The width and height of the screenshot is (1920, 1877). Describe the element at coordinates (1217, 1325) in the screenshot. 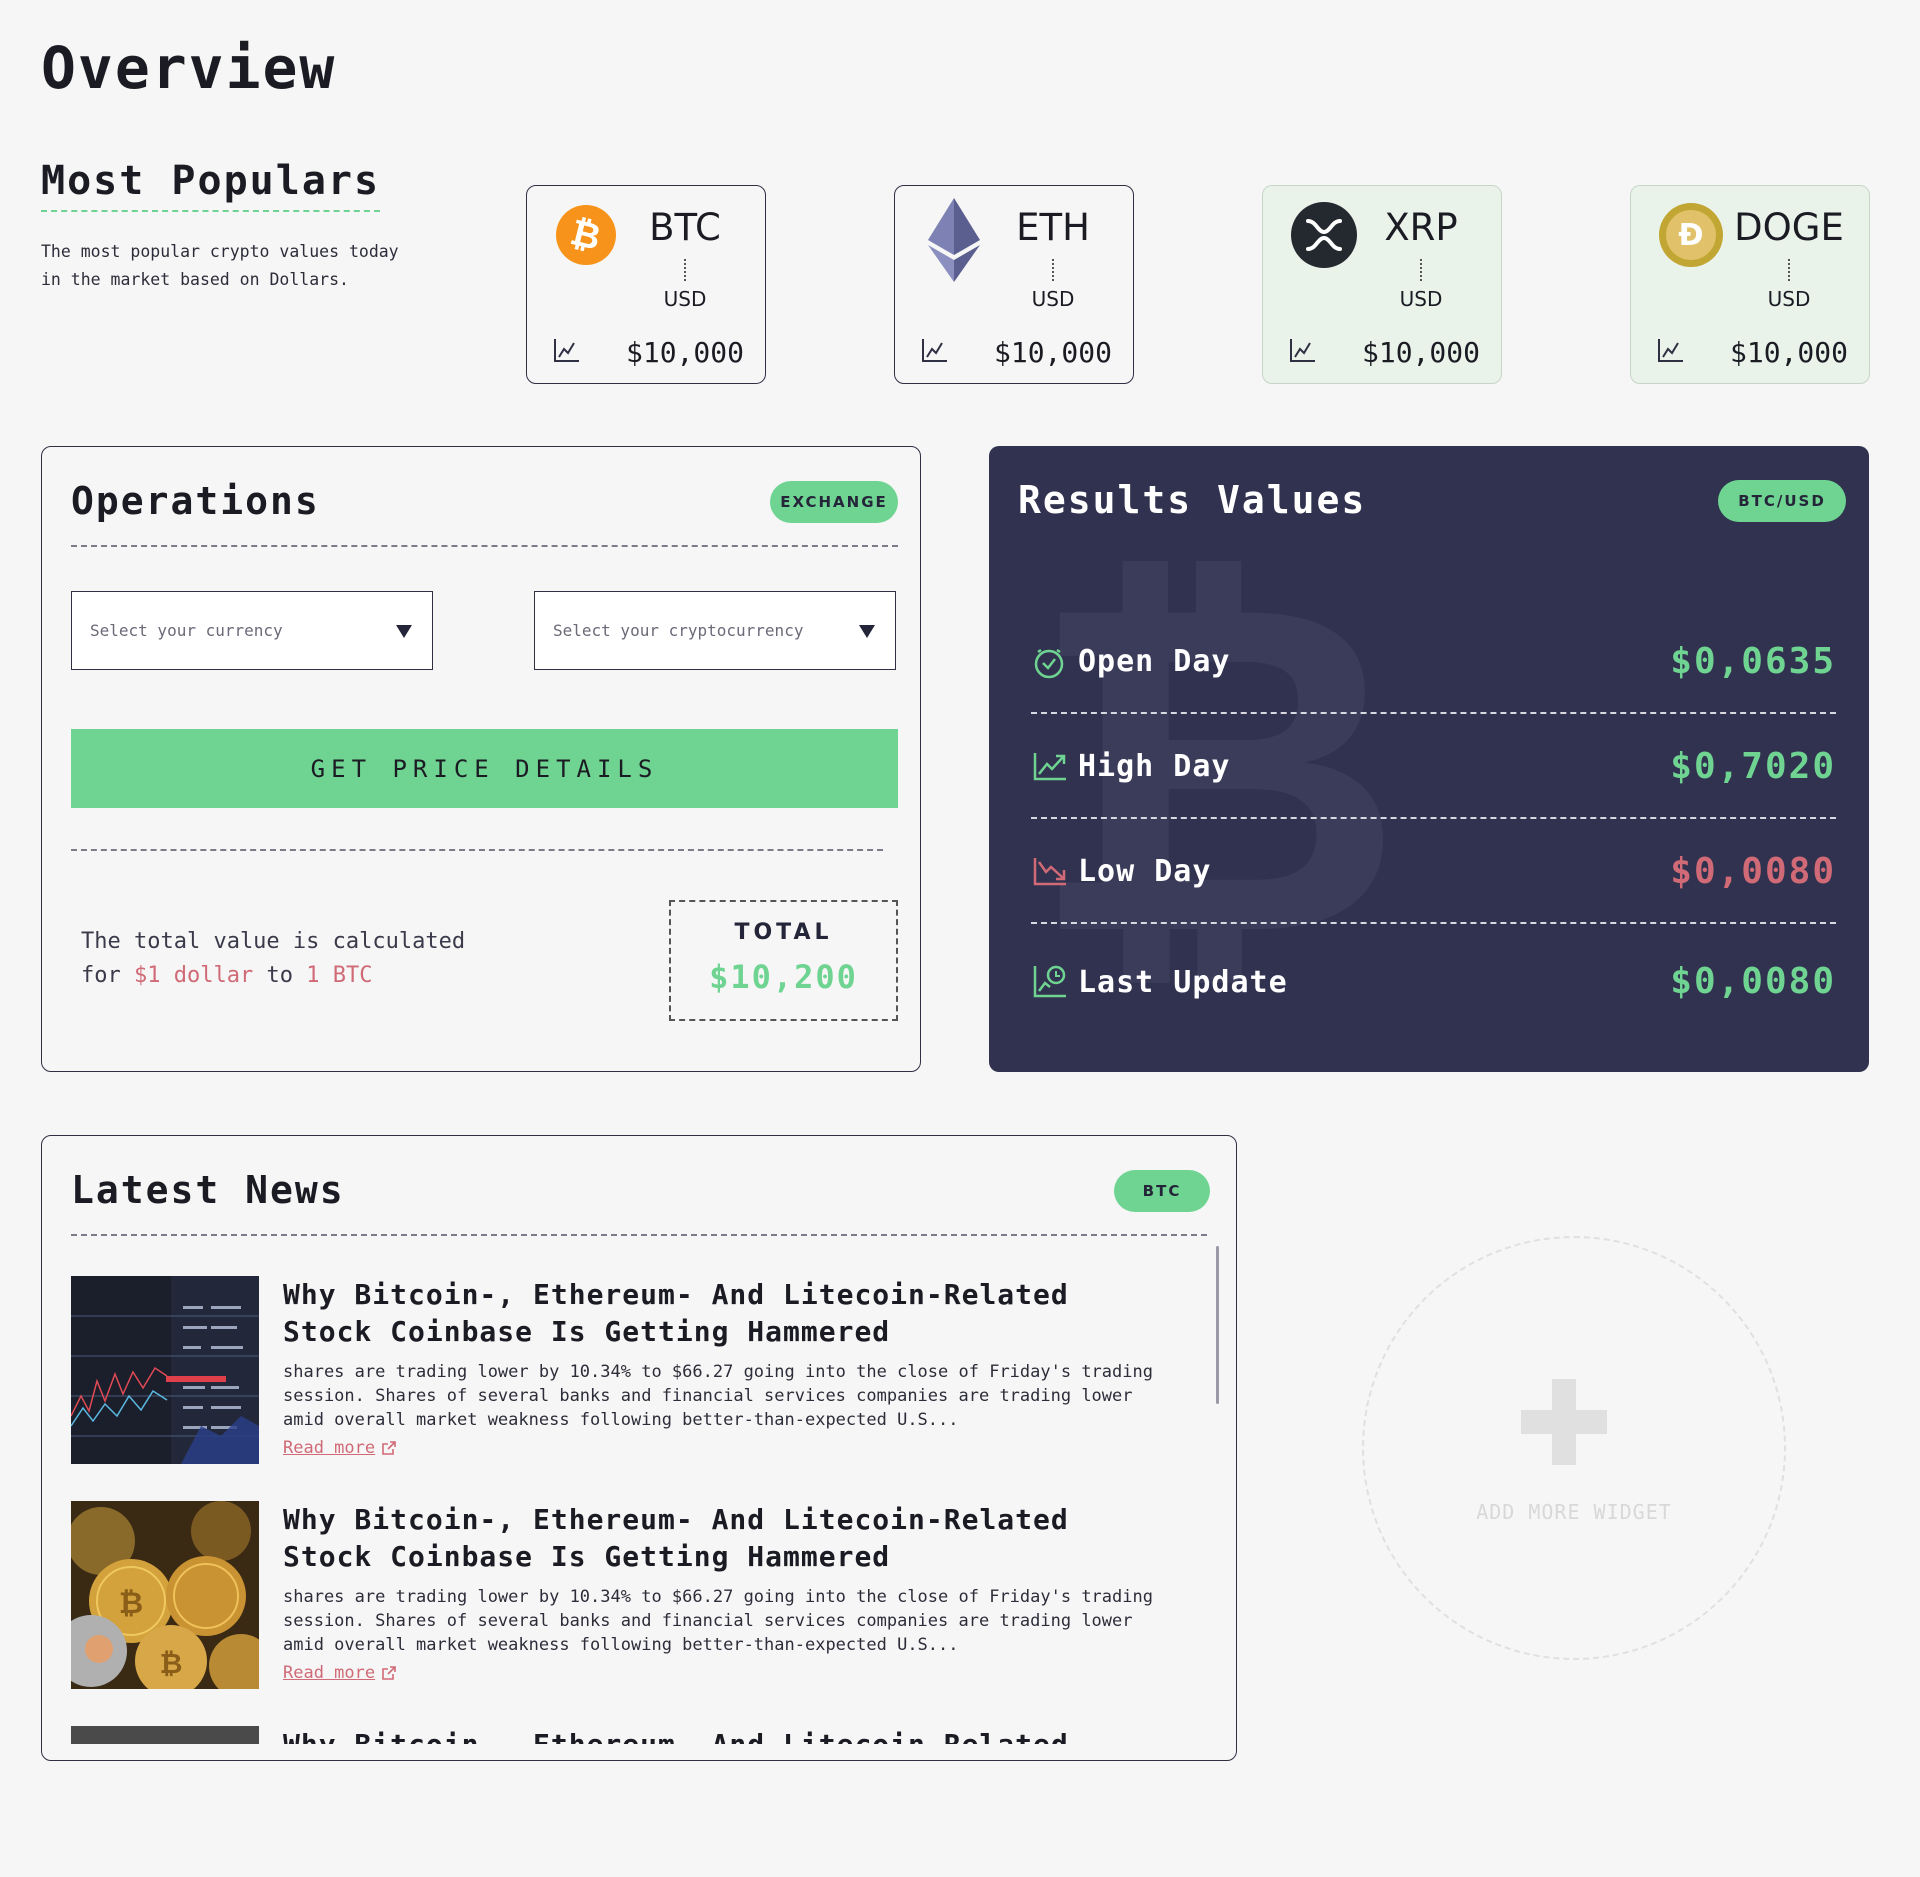

I see `news-scrollbar` at that location.